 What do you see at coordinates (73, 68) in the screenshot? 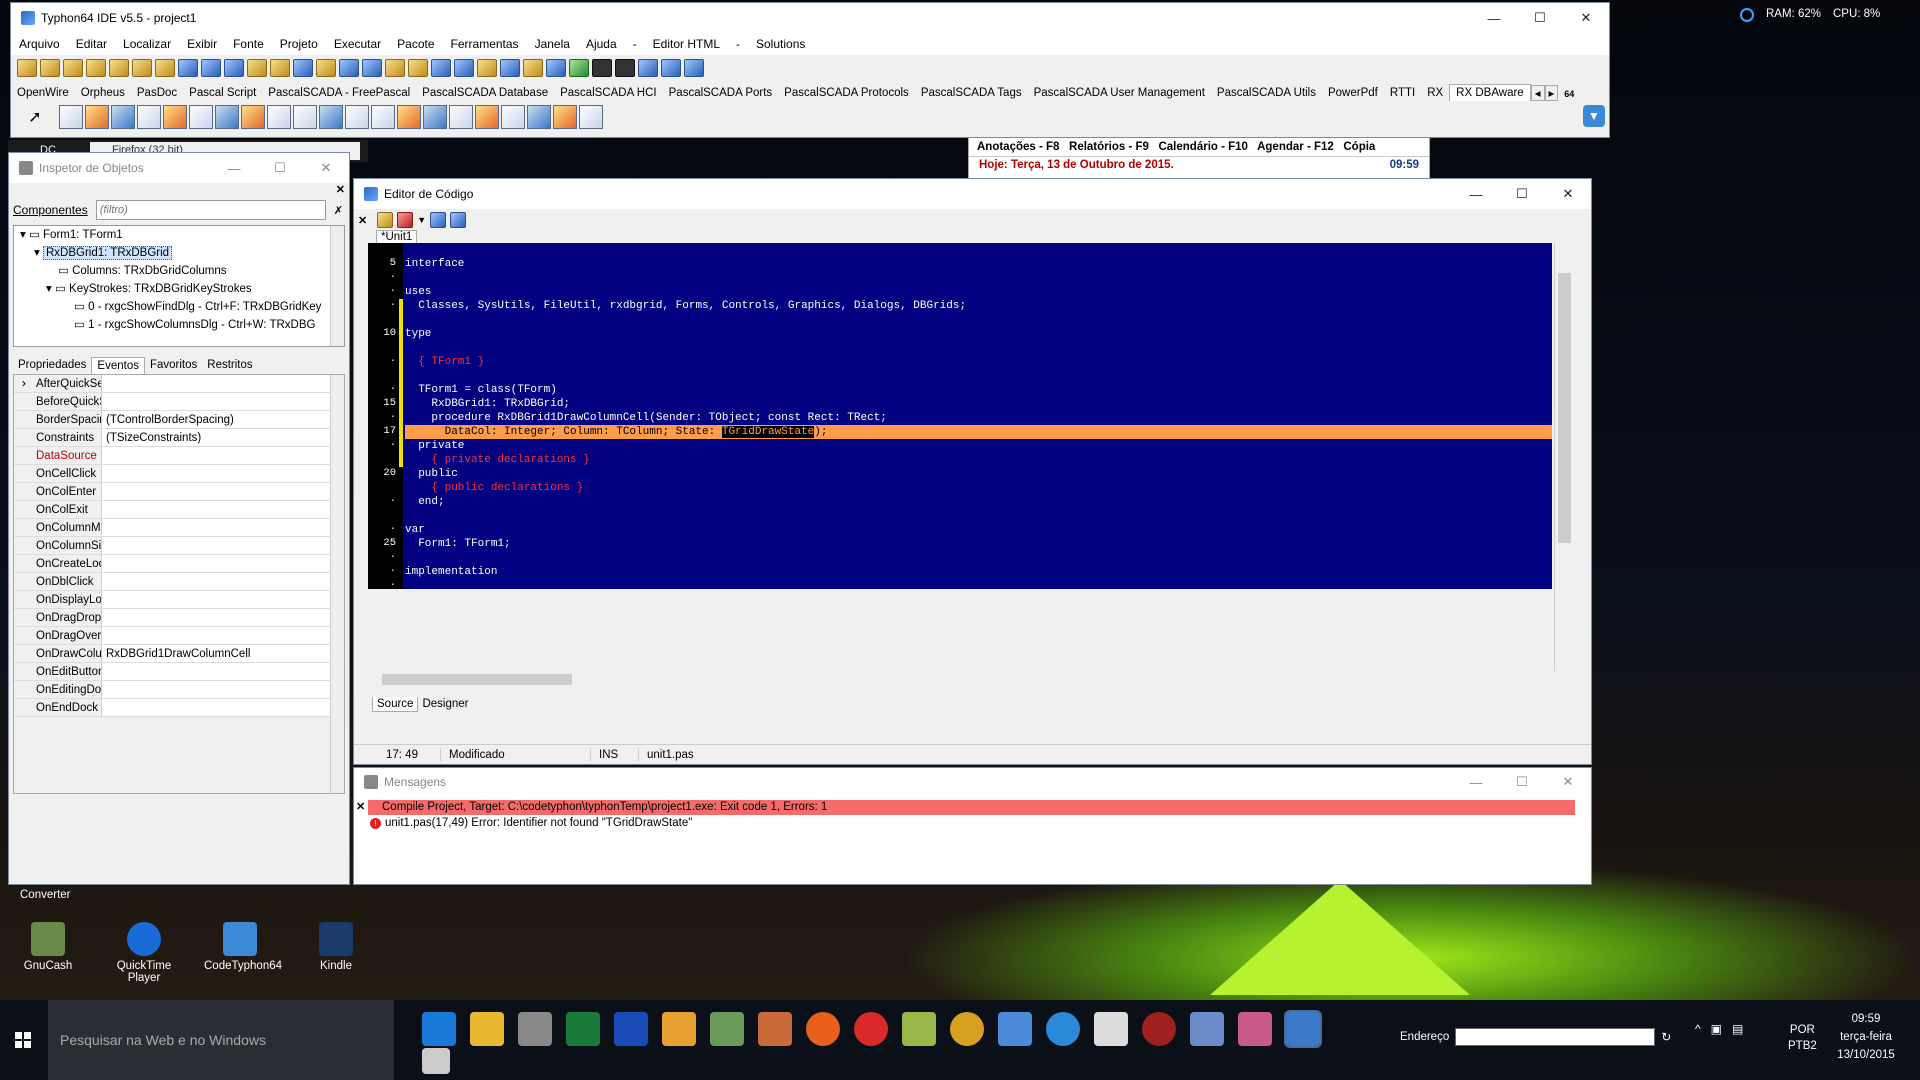
I see `new-unit-icon` at bounding box center [73, 68].